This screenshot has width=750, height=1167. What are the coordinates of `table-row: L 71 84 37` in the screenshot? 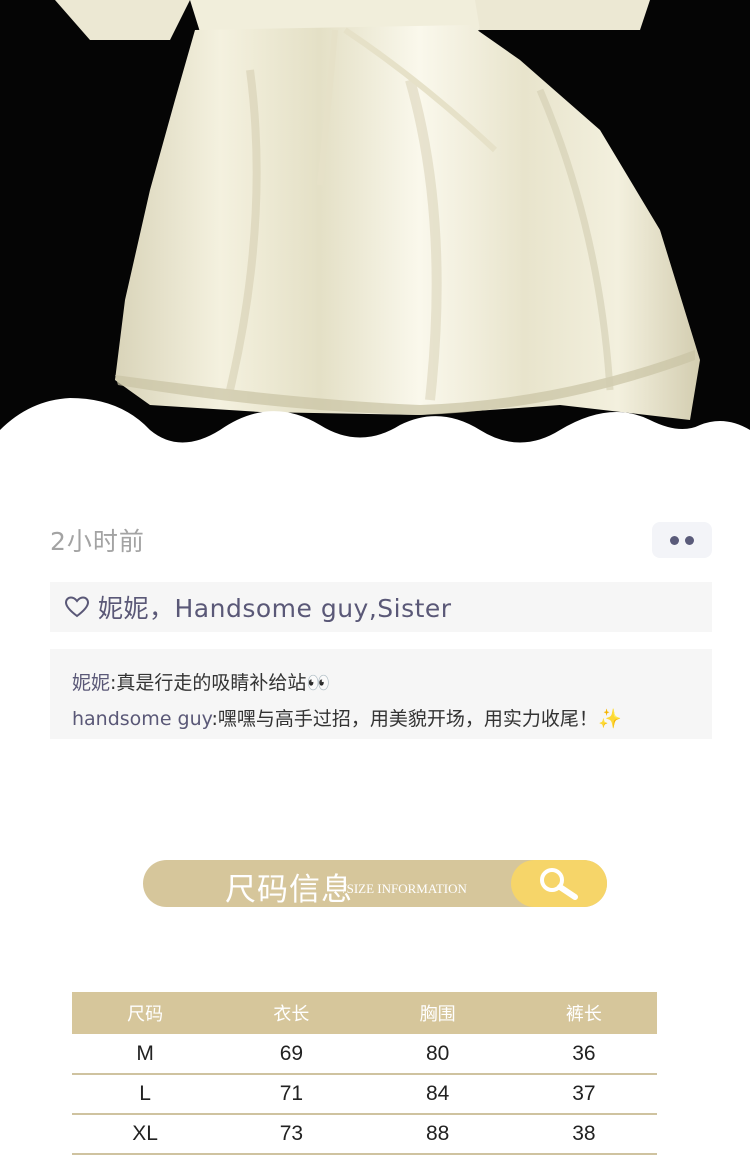 It's located at (364, 1094).